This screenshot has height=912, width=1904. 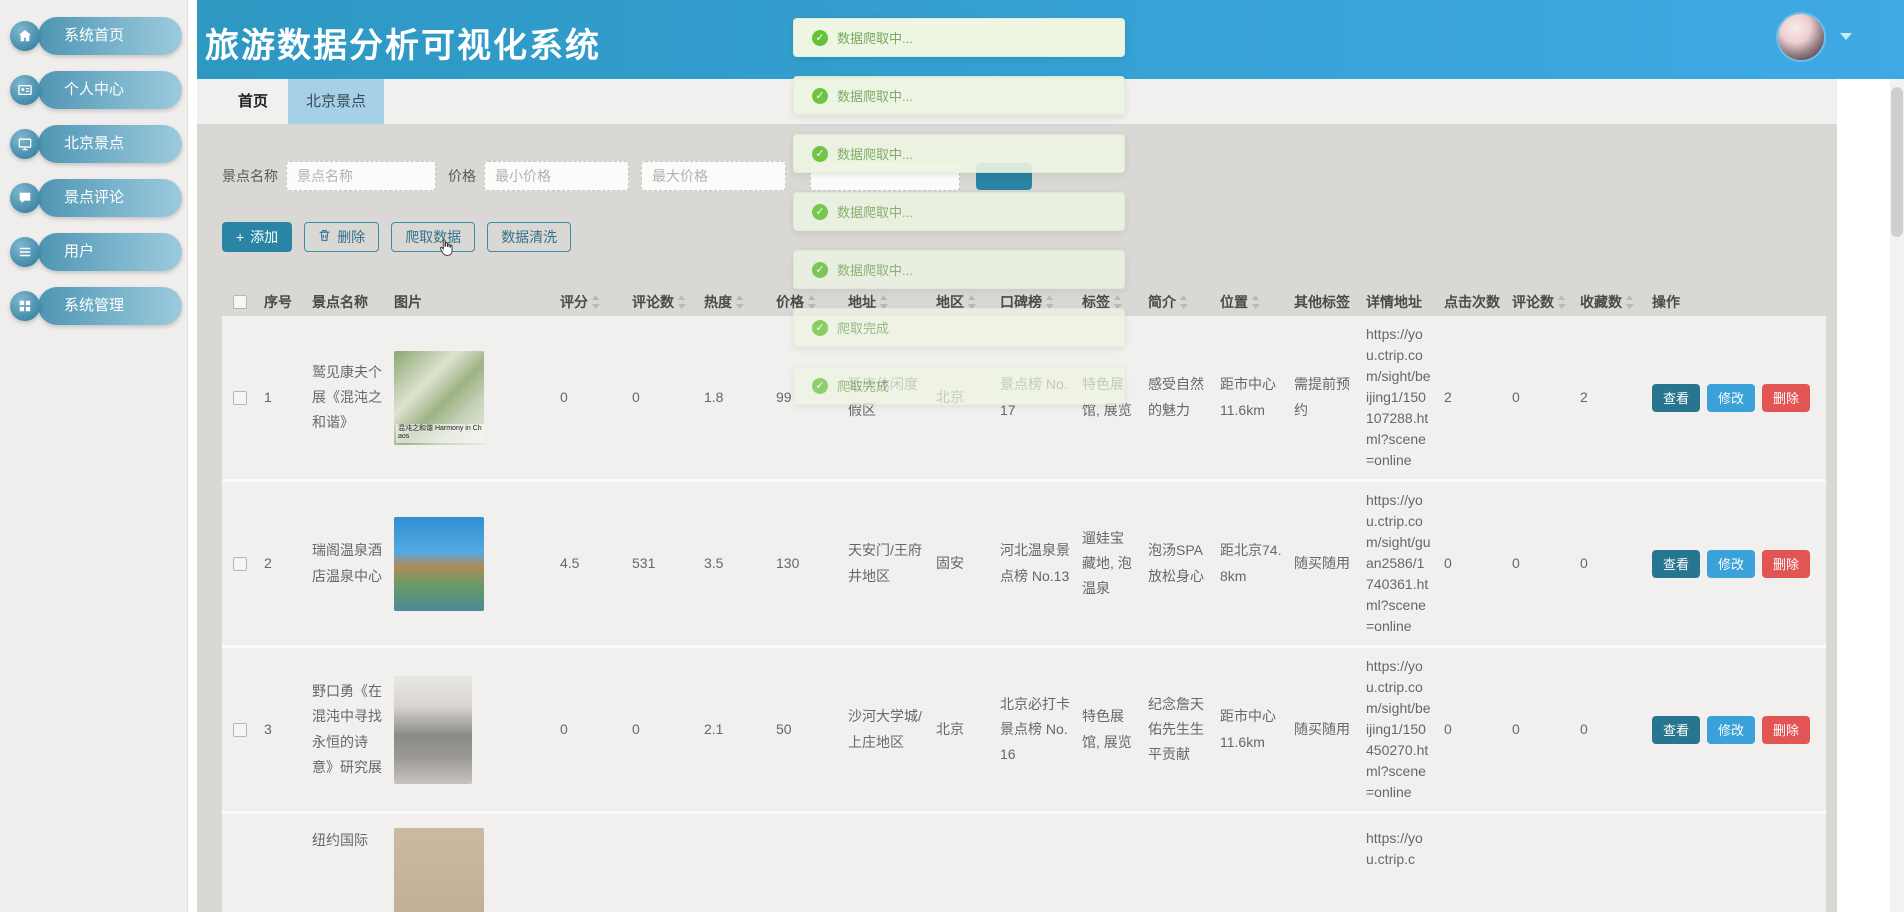 I want to click on cell-location, so click(x=1251, y=863).